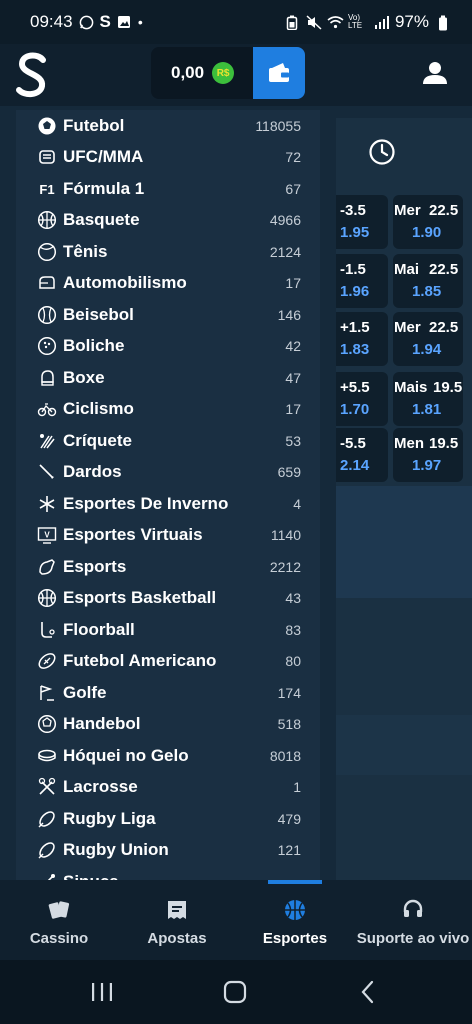  Describe the element at coordinates (295, 938) in the screenshot. I see `nav-sports-label: Esportes` at that location.